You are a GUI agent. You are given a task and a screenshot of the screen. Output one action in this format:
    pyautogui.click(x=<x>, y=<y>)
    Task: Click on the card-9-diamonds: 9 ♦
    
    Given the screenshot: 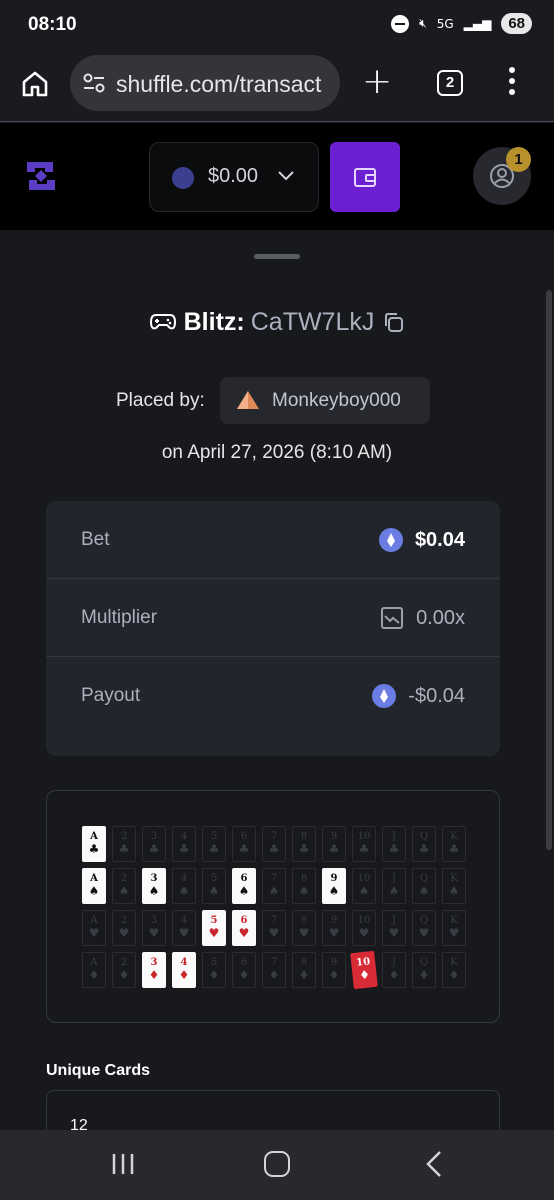 What is the action you would take?
    pyautogui.click(x=334, y=970)
    